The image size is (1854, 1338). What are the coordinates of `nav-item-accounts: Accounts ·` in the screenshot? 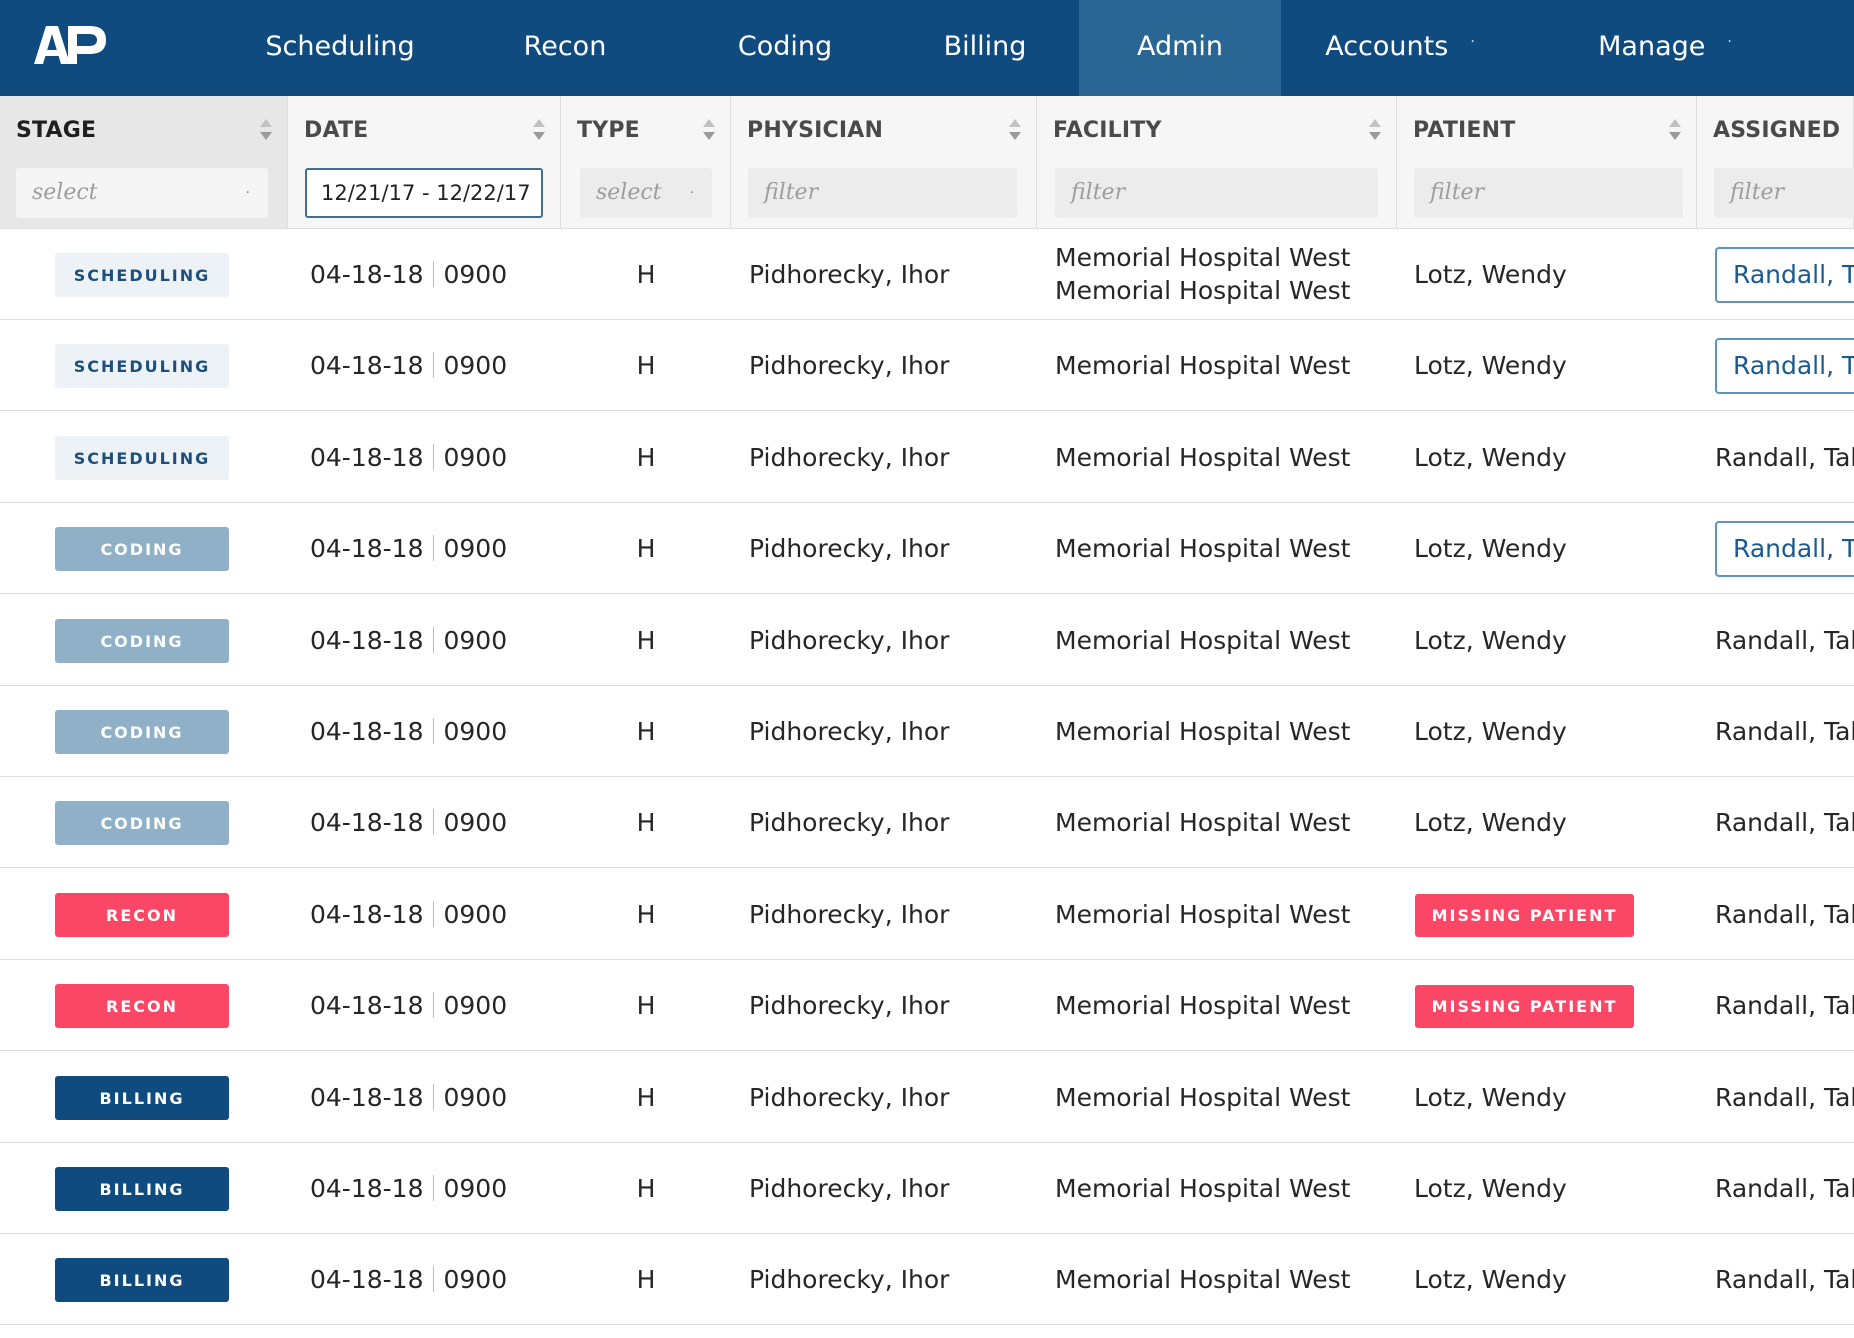 It's located at (1400, 48).